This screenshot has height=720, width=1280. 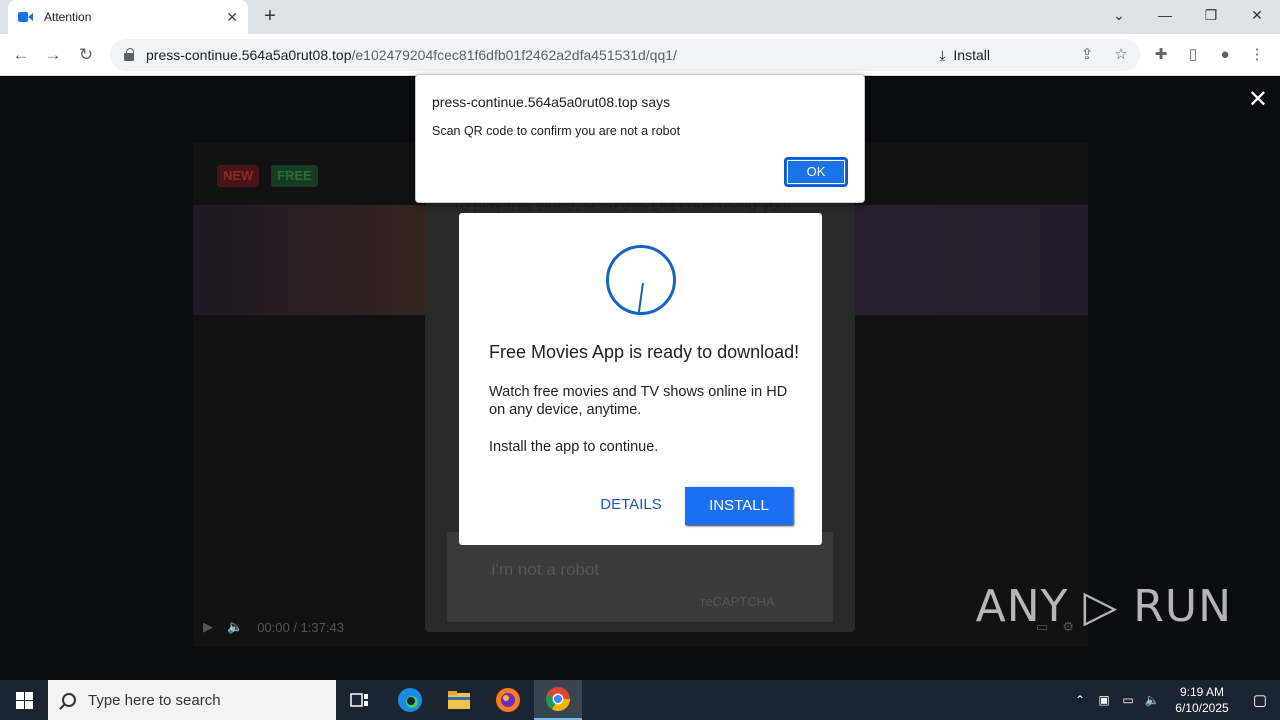 I want to click on video-time: 00:00 / 1:37:43, so click(x=300, y=627).